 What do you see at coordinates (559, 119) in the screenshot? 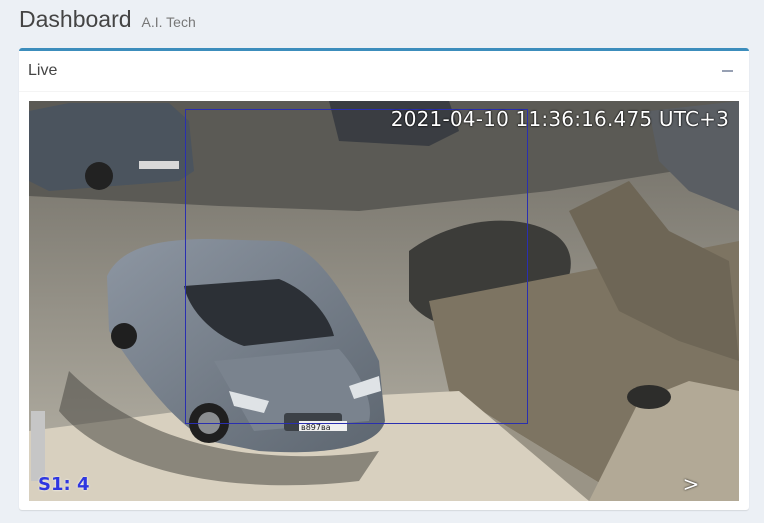
I see `video-timestamp: 2021-04-10 11:36:16.475 UTC+3` at bounding box center [559, 119].